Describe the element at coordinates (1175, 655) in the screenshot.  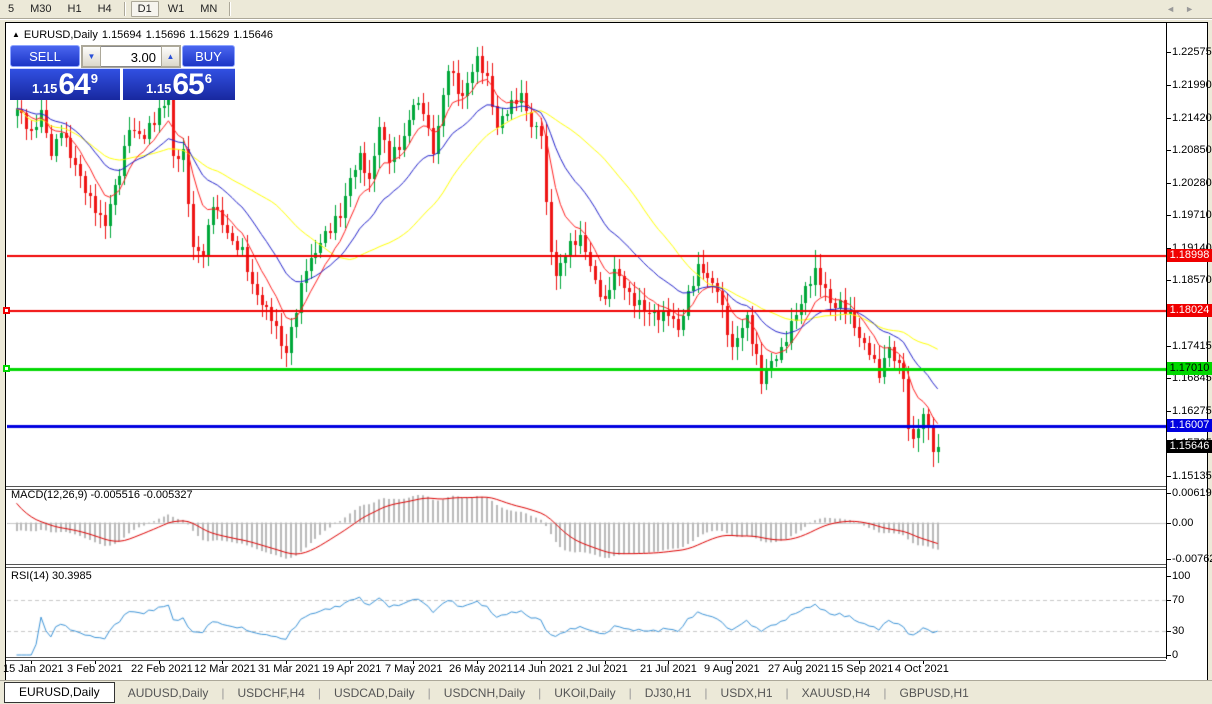
I see `rsi-axis-label: 0` at that location.